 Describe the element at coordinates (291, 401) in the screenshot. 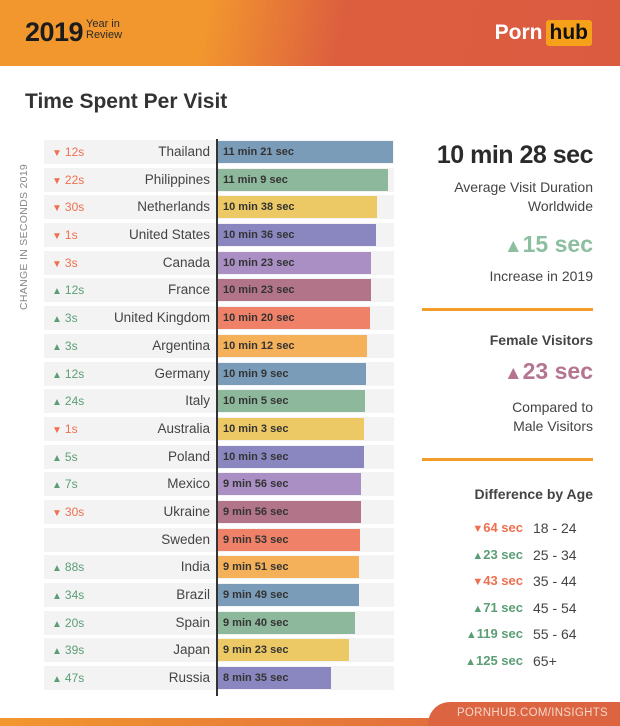

I see `bar: 10 min 5 sec` at that location.